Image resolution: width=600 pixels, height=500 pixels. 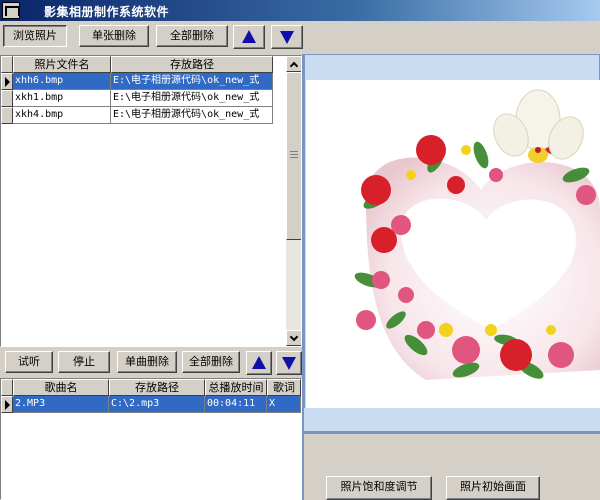 What do you see at coordinates (107, 12) in the screenshot?
I see `window-title: 影集相册制作系统软件` at bounding box center [107, 12].